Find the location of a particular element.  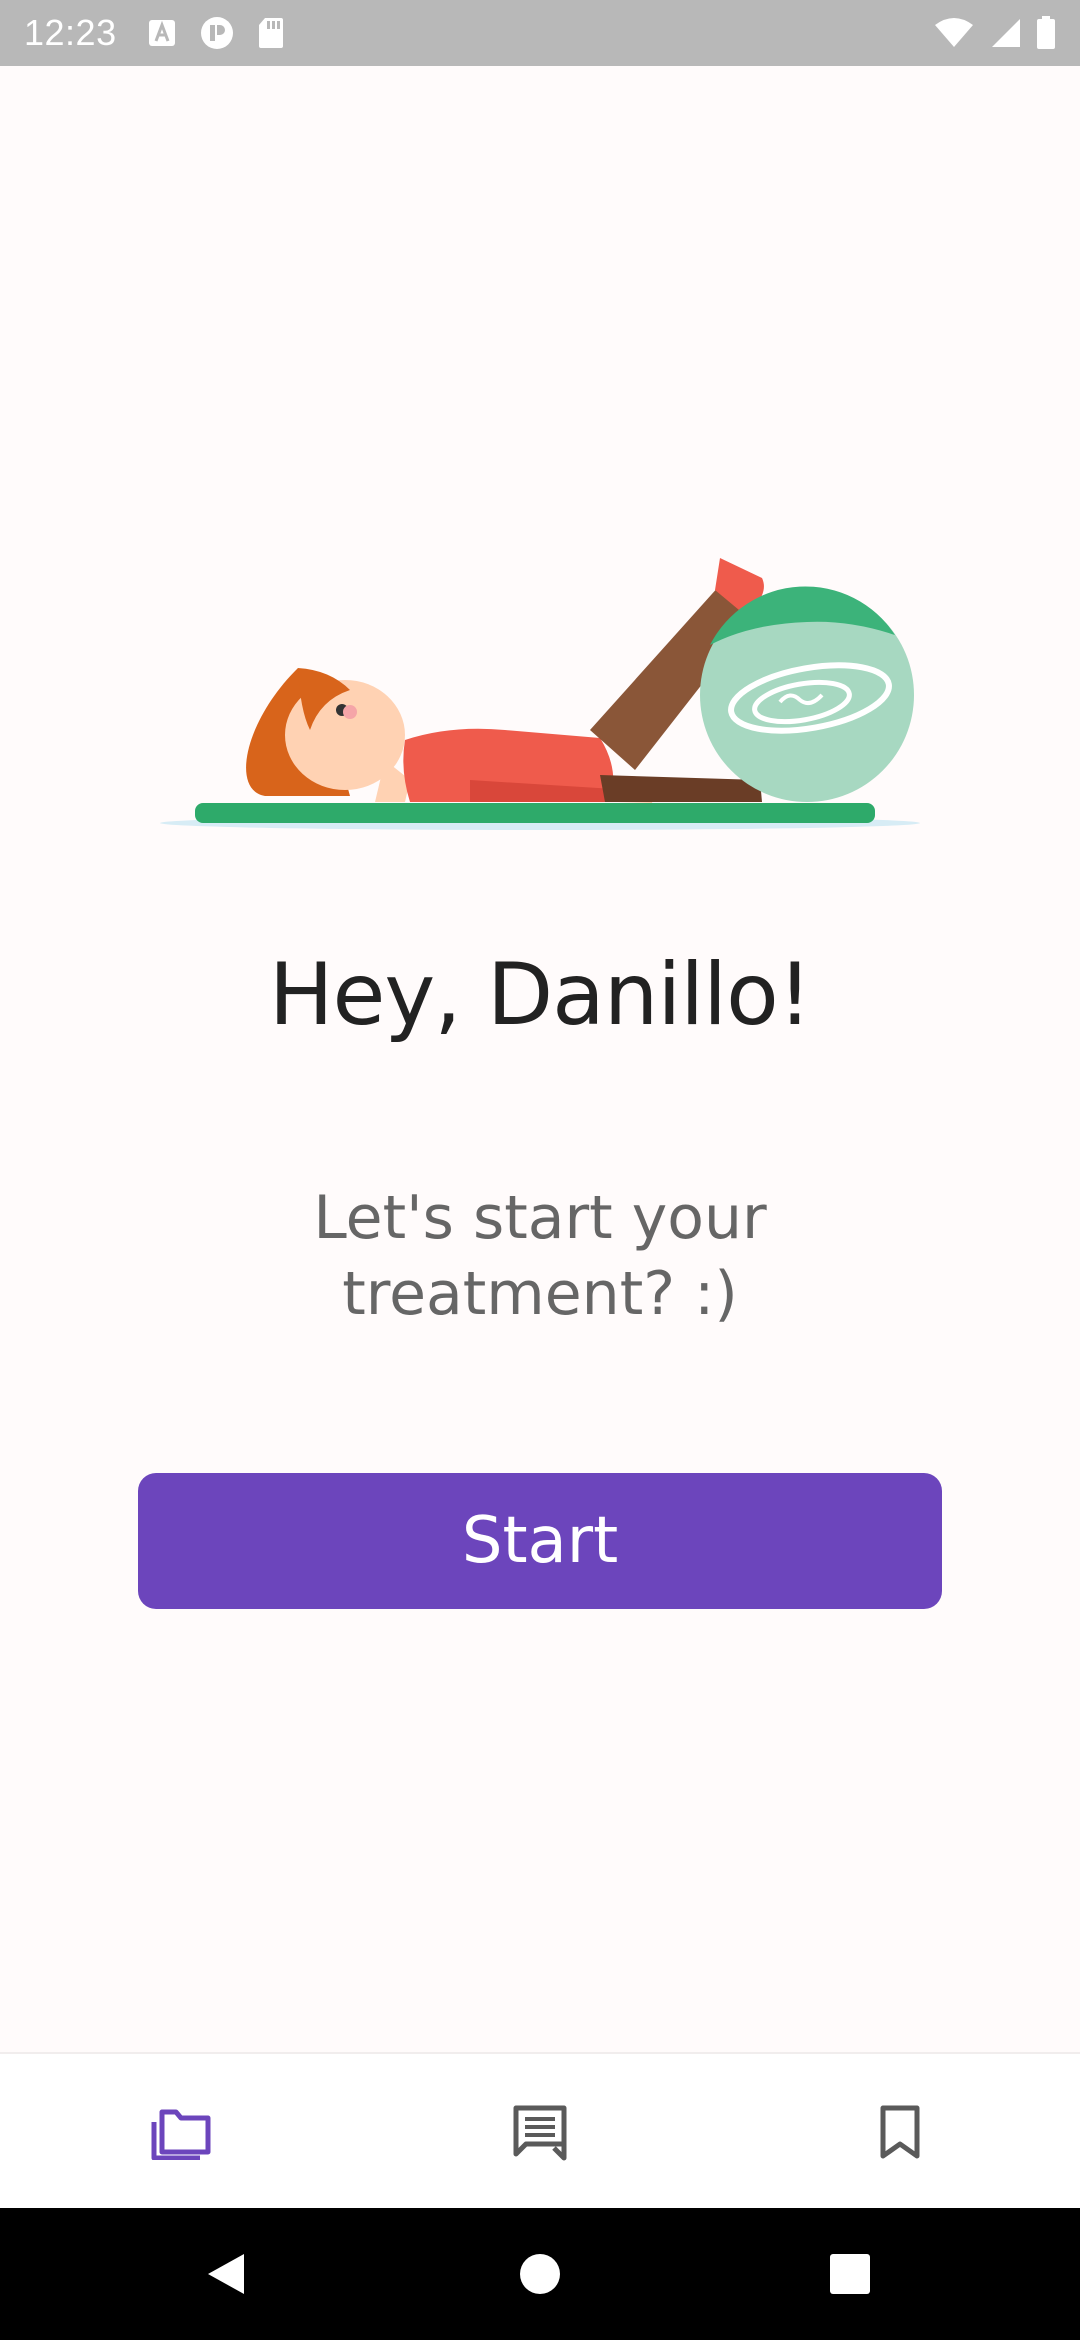

status-notifications is located at coordinates (216, 33).